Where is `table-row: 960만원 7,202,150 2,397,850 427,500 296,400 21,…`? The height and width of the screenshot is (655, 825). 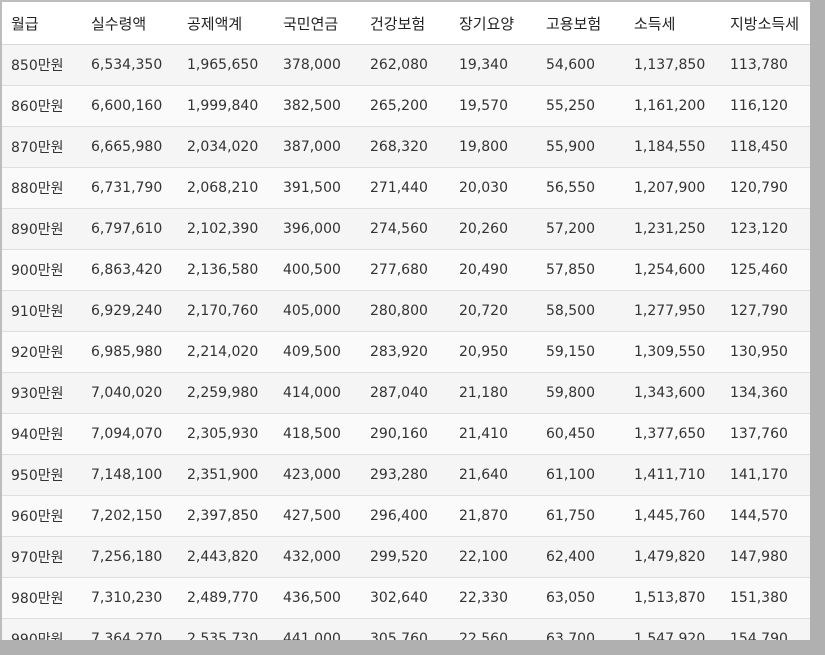
table-row: 960만원 7,202,150 2,397,850 427,500 296,400 21,… is located at coordinates (406, 516).